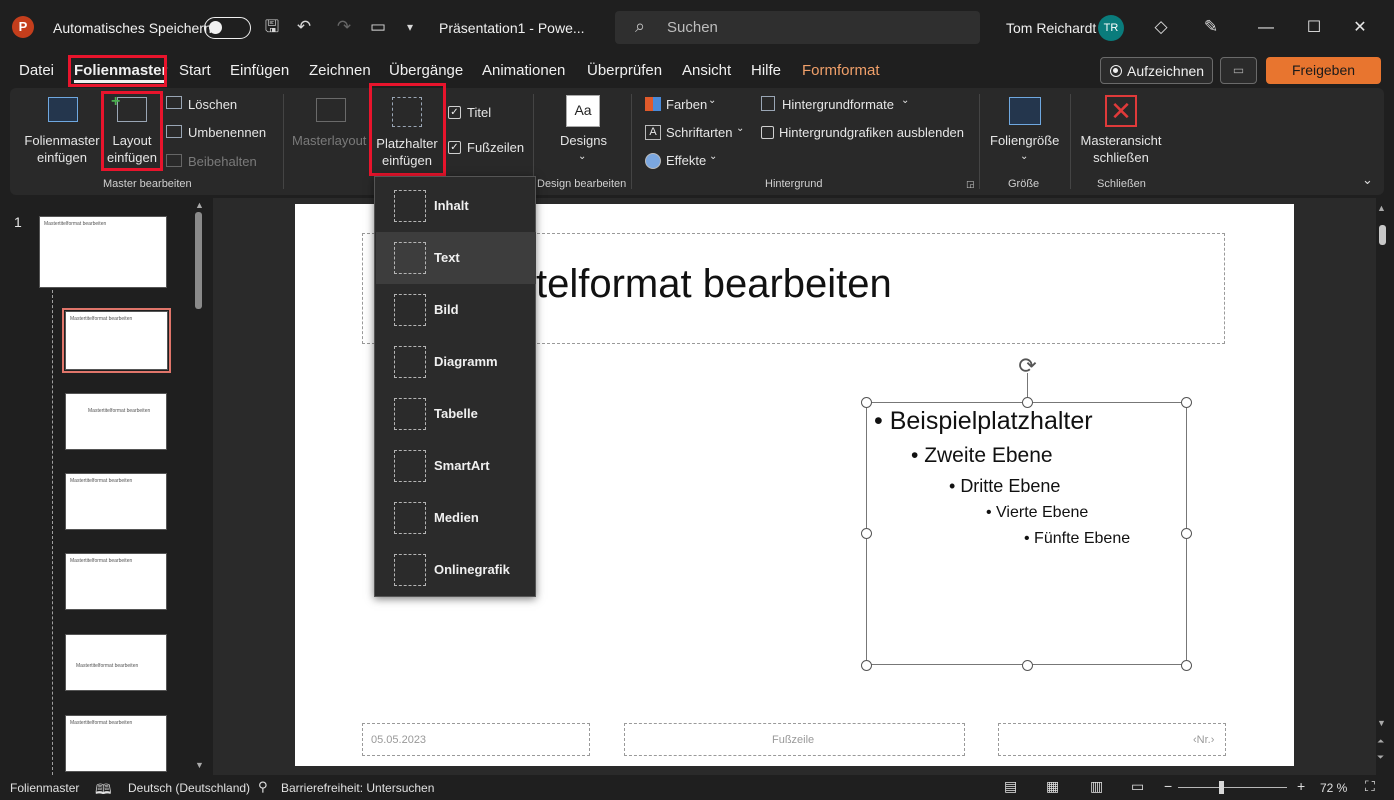 This screenshot has width=1394, height=800. I want to click on search-box: ⌕ Suchen, so click(797, 27).